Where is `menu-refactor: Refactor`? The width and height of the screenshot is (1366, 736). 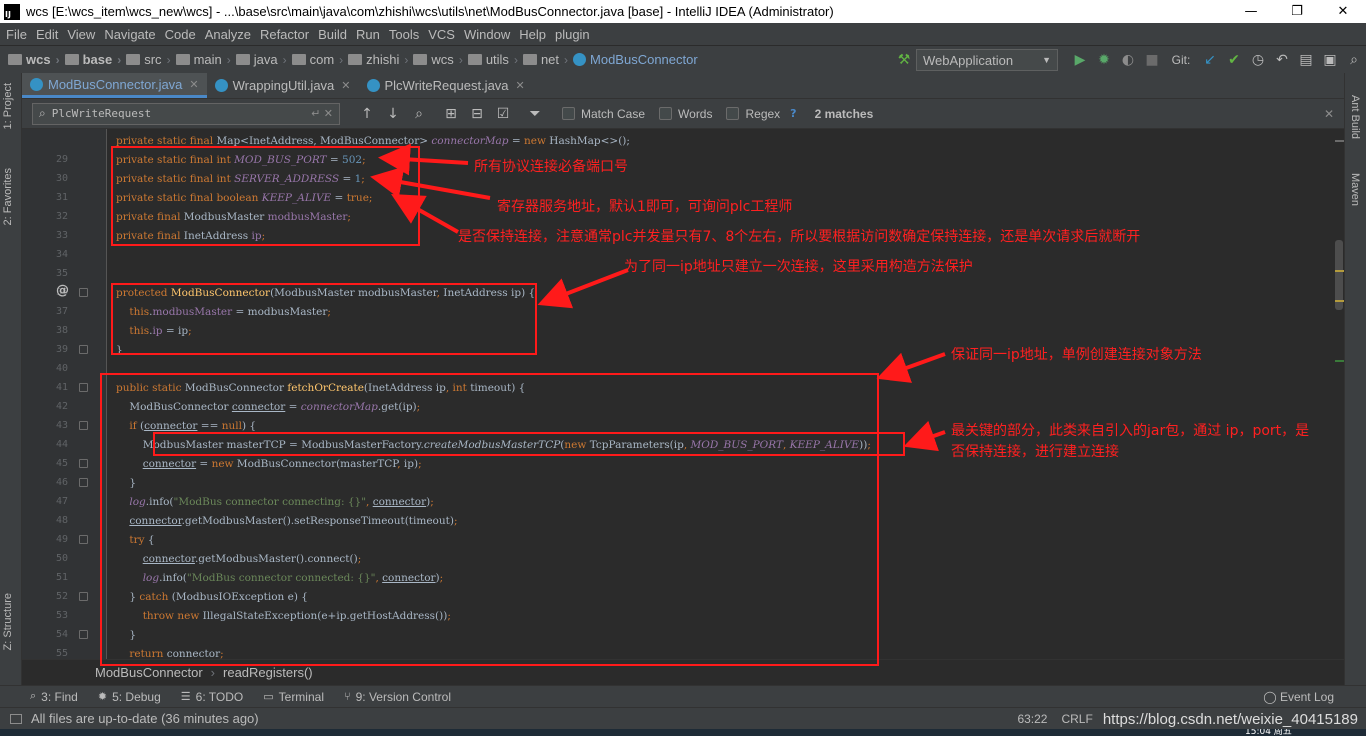 menu-refactor: Refactor is located at coordinates (284, 34).